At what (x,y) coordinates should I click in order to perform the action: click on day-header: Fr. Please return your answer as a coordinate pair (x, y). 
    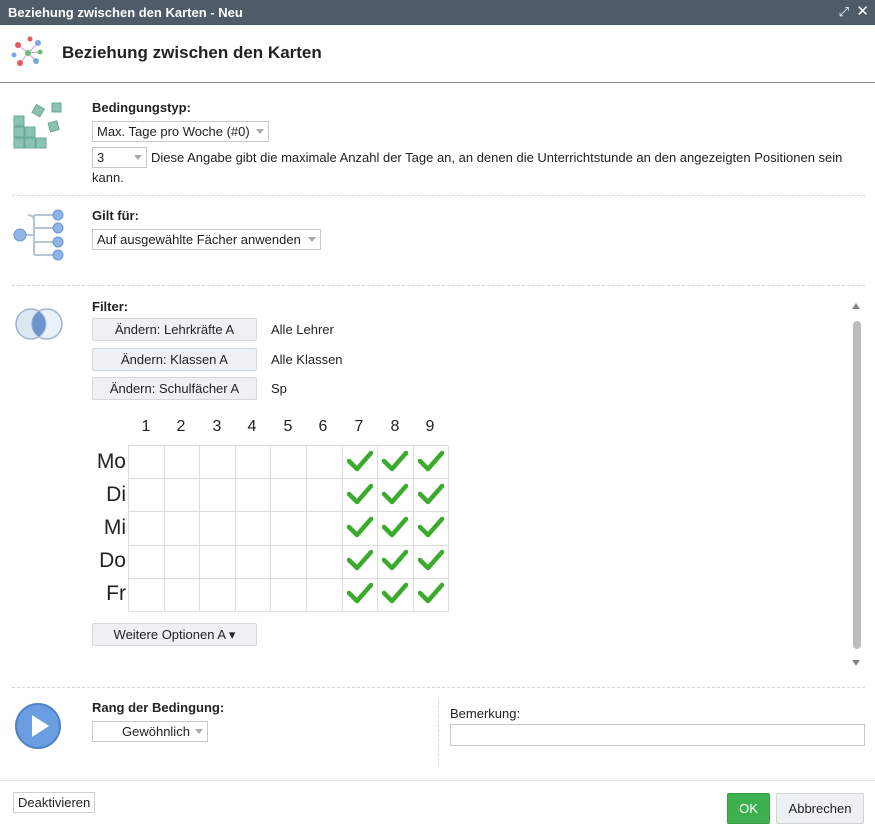
    Looking at the image, I should click on (116, 593).